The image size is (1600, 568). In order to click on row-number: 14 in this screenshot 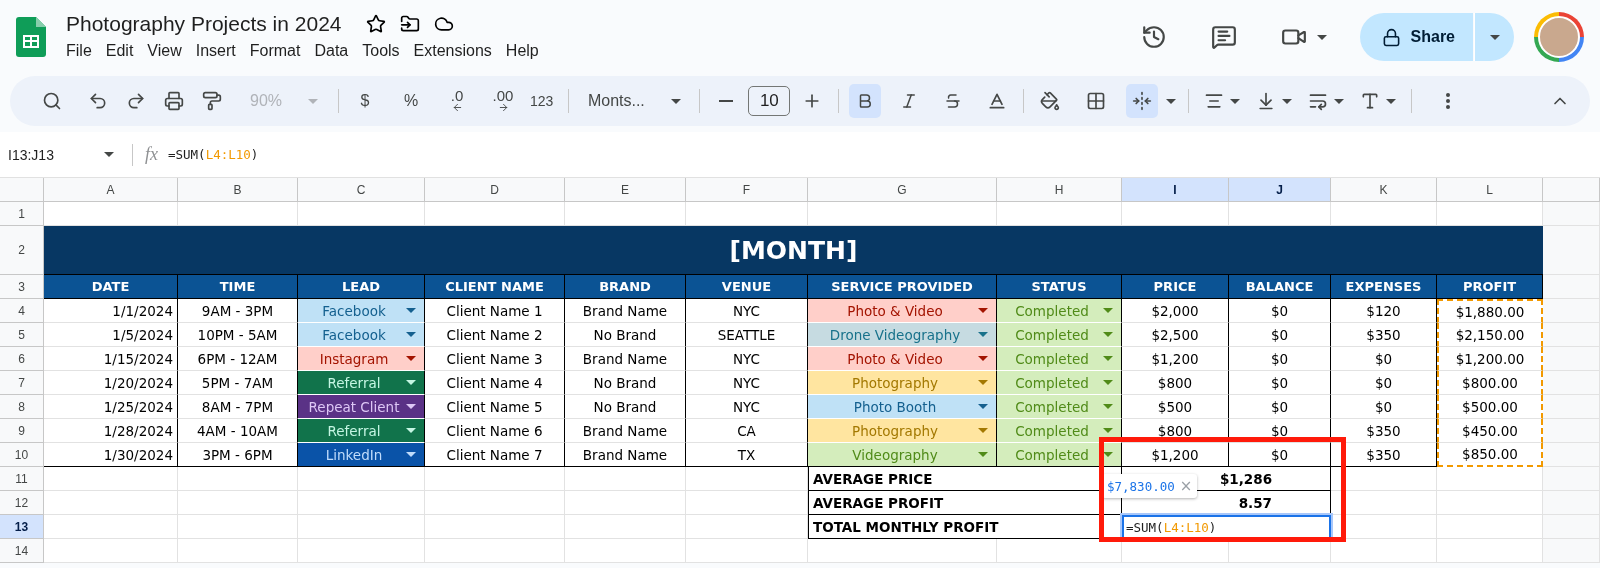, I will do `click(22, 551)`.